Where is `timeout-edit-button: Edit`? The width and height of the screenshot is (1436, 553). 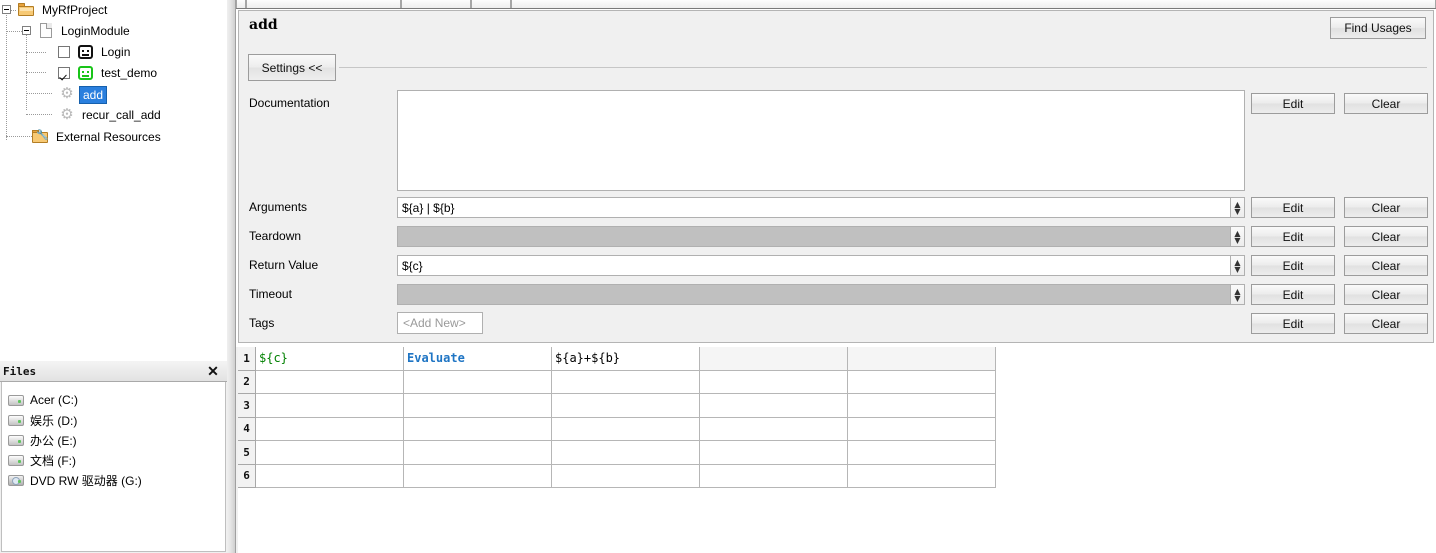
timeout-edit-button: Edit is located at coordinates (1293, 294).